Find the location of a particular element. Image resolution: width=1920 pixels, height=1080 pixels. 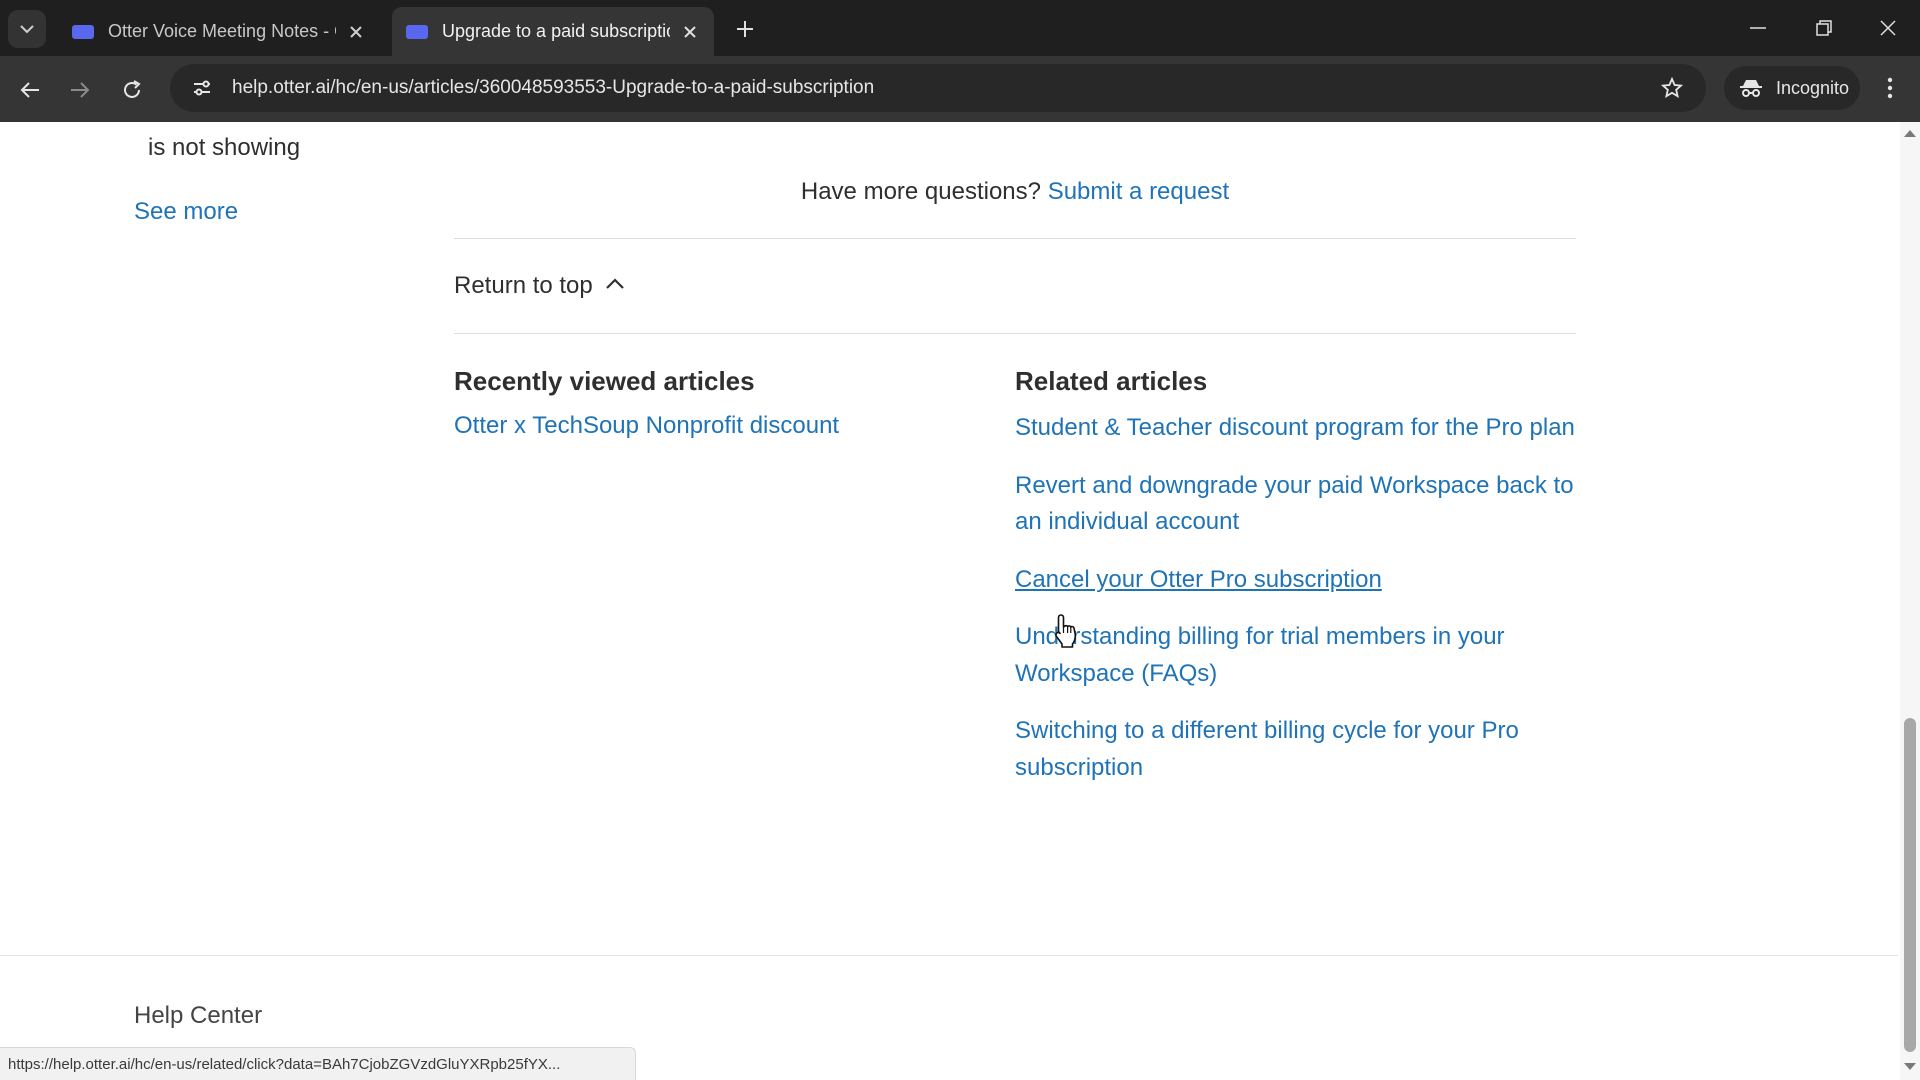

arrow-right-icon is located at coordinates (80, 90).